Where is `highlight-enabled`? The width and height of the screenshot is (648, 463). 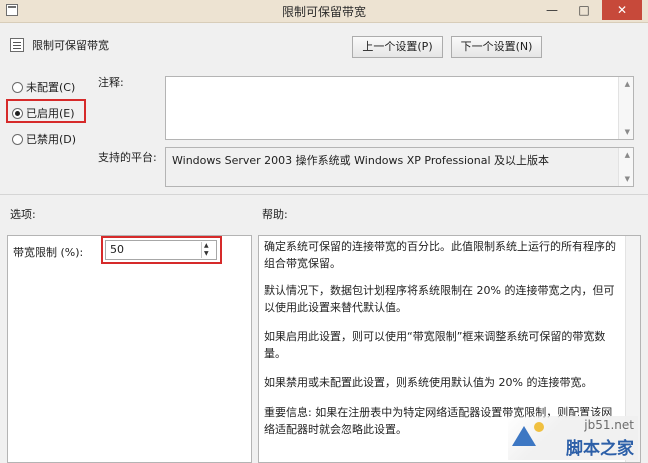
highlight-enabled is located at coordinates (46, 111).